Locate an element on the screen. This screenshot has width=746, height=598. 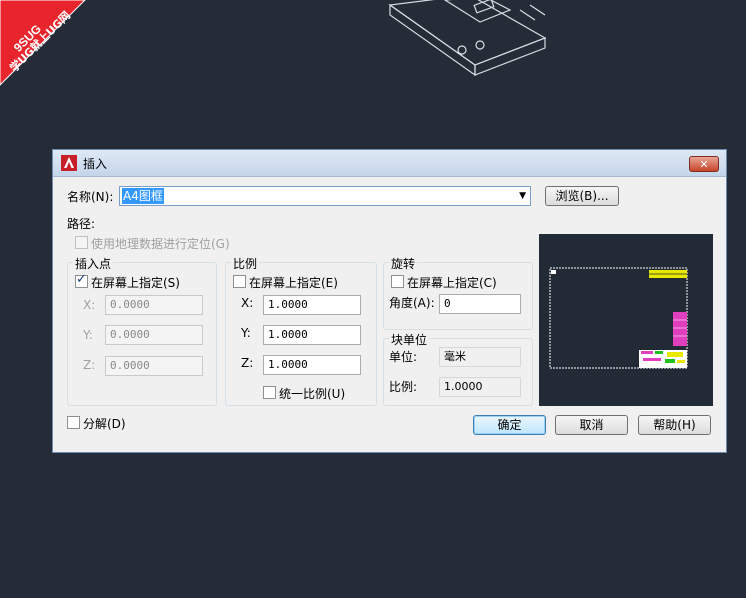
scale-y-label: Y: is located at coordinates (246, 333).